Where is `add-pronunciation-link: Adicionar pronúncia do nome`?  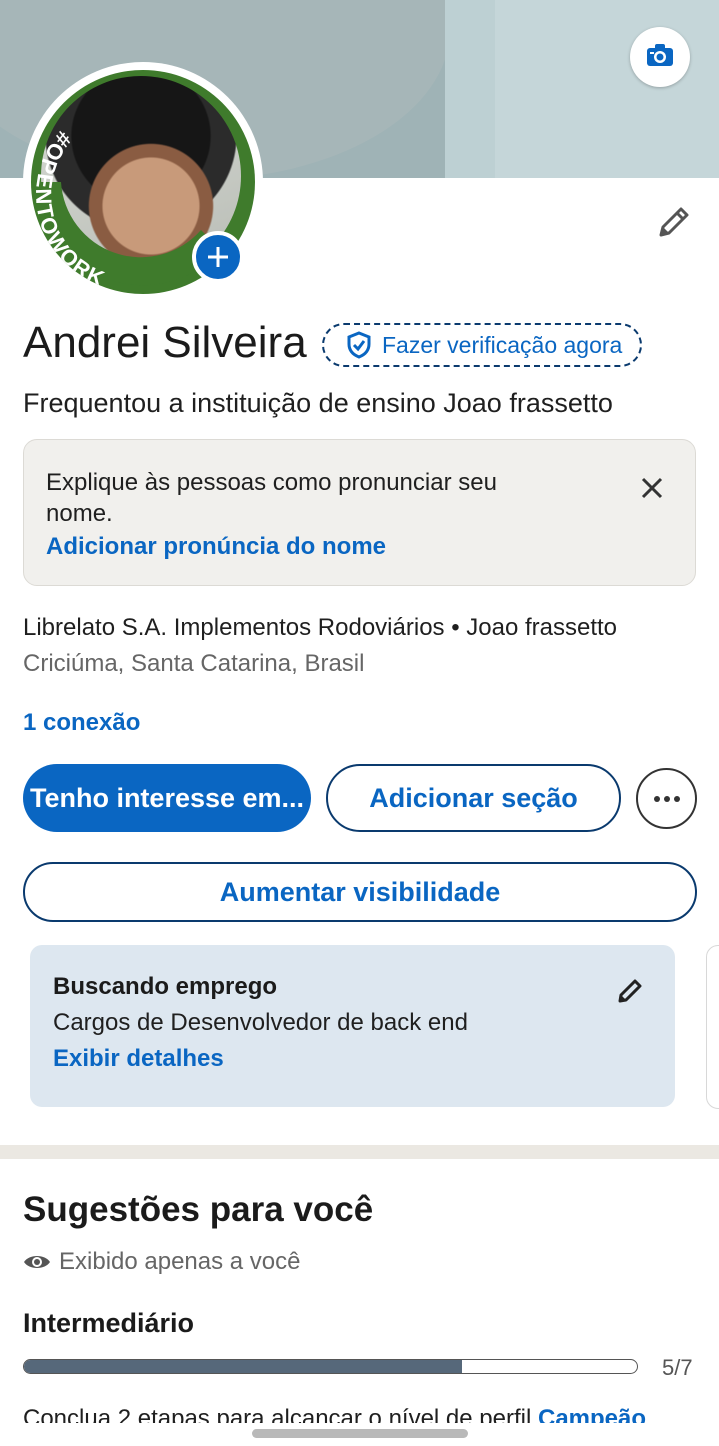 add-pronunciation-link: Adicionar pronúncia do nome is located at coordinates (216, 547).